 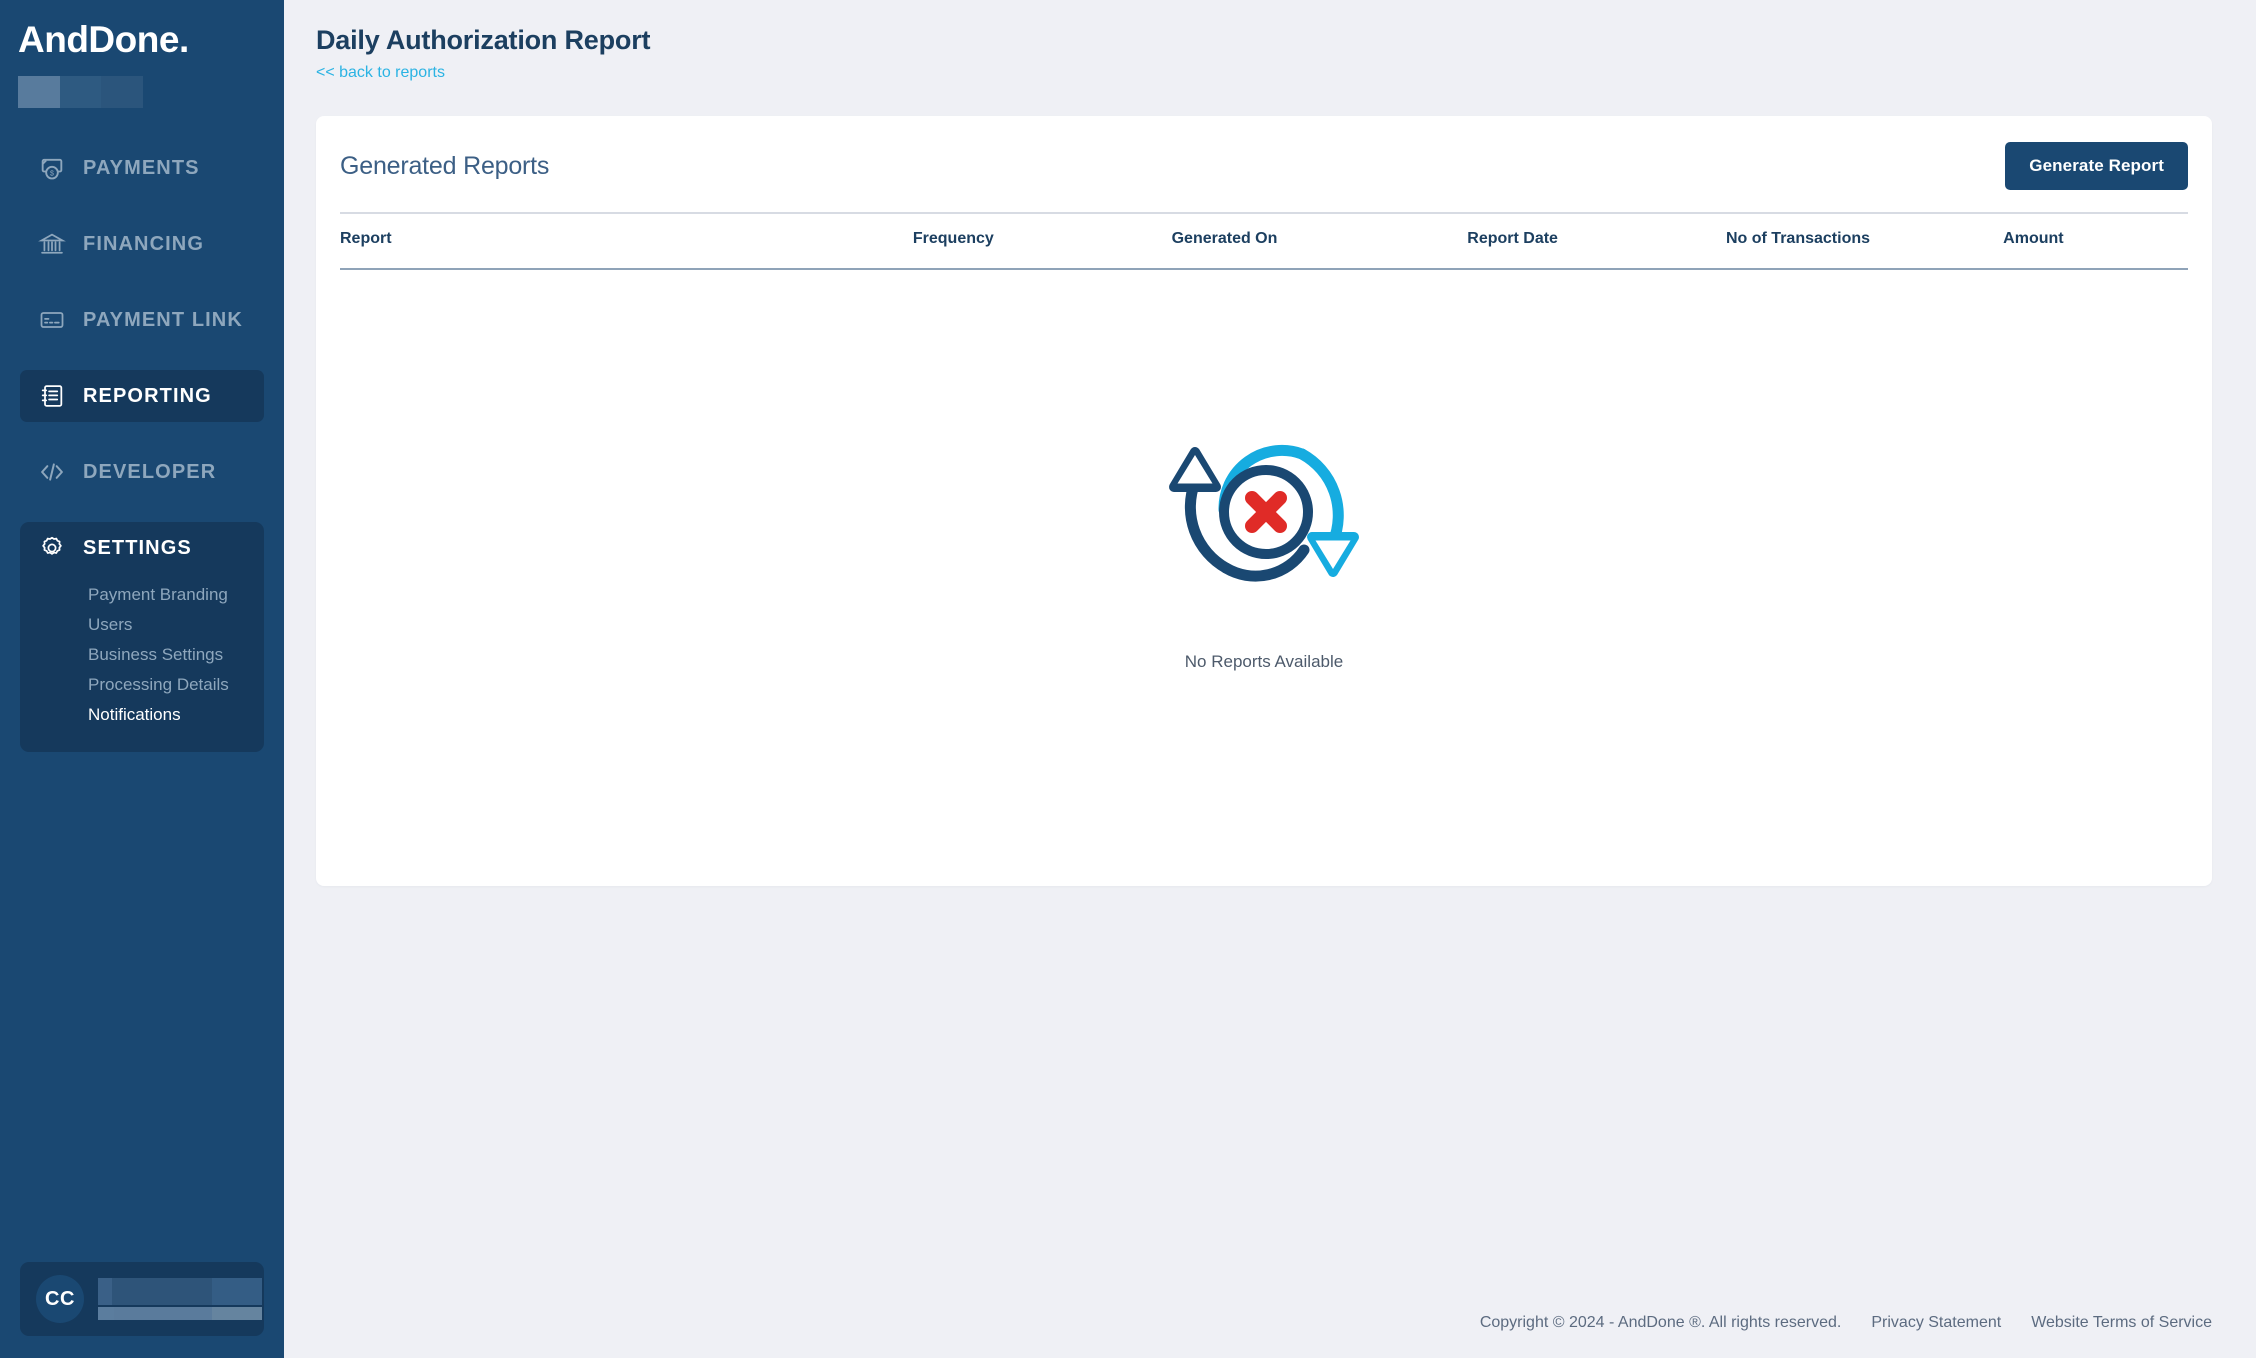 I want to click on brand-logo: AndDone., so click(x=151, y=40).